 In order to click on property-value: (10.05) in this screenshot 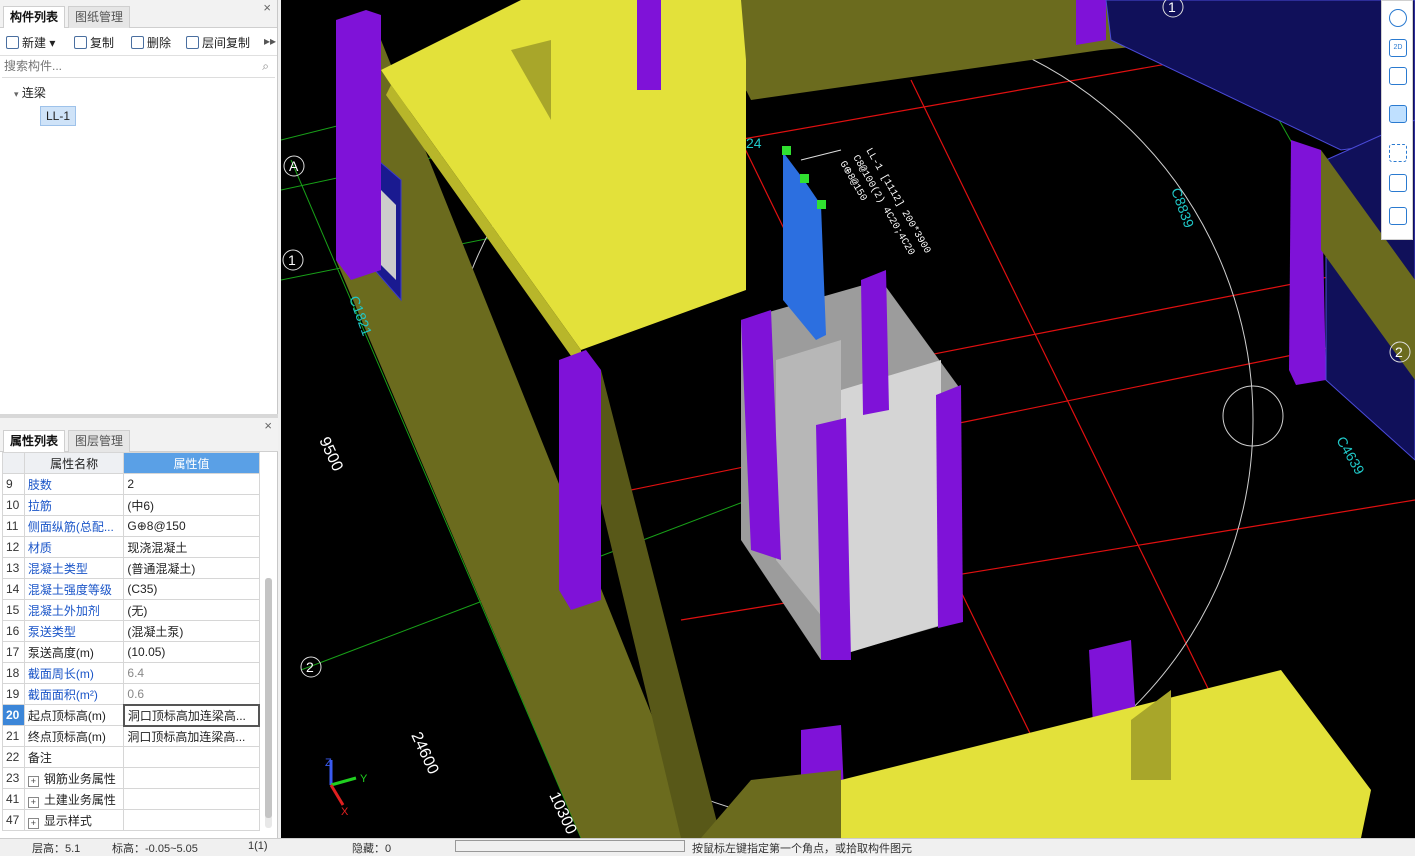, I will do `click(191, 652)`.